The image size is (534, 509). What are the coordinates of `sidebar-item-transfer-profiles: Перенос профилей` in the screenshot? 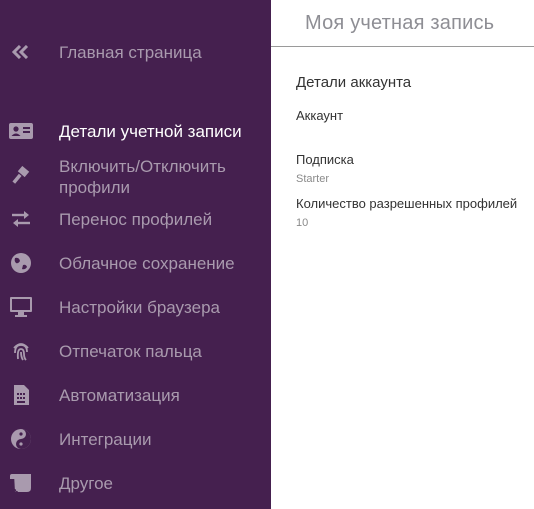 It's located at (135, 219).